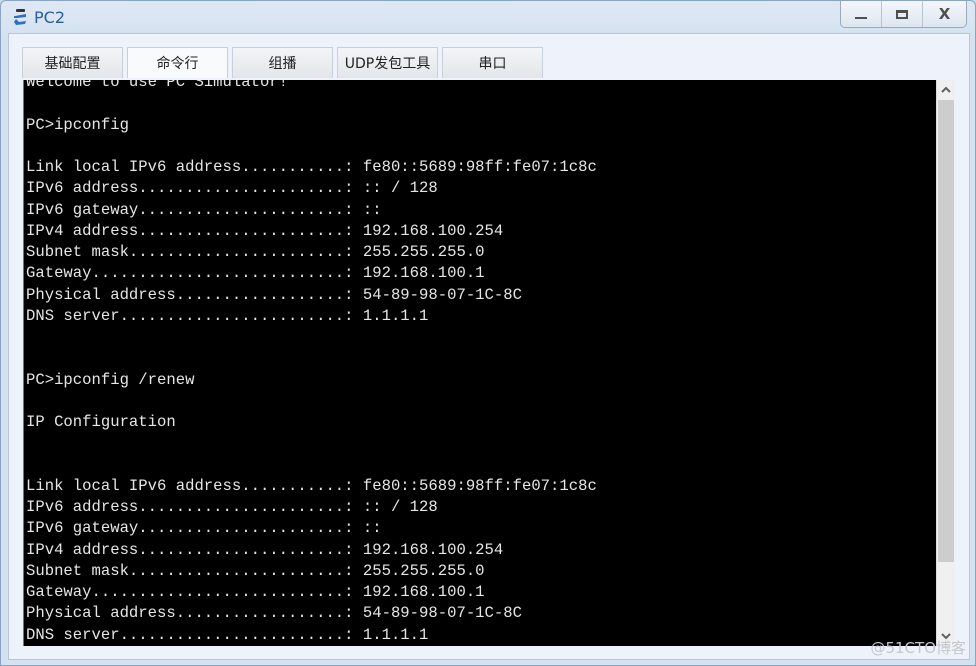 The image size is (976, 666). I want to click on tab-label: 组播, so click(282, 64).